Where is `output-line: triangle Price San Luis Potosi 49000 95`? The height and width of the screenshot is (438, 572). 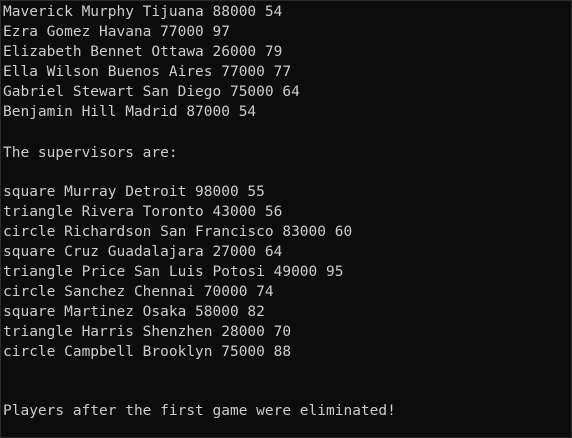 output-line: triangle Price San Luis Potosi 49000 95 is located at coordinates (173, 272).